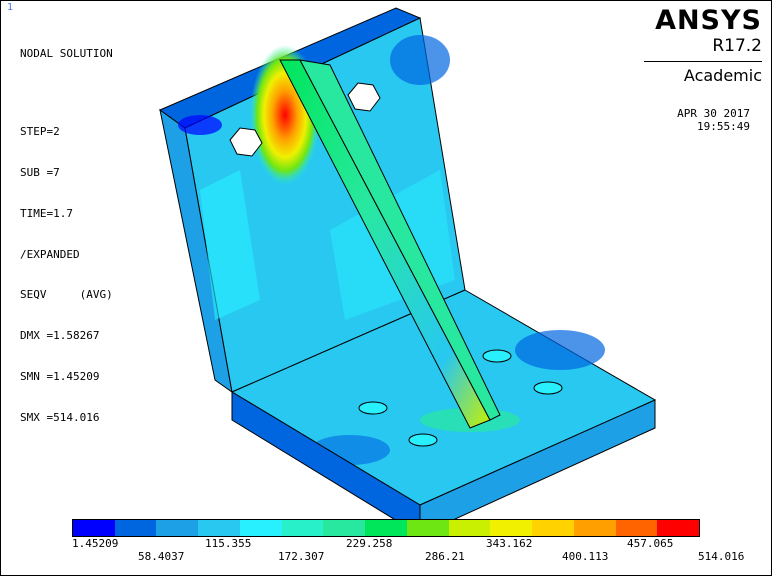 The height and width of the screenshot is (576, 772). What do you see at coordinates (161, 556) in the screenshot?
I see `legend-label: 58.4037` at bounding box center [161, 556].